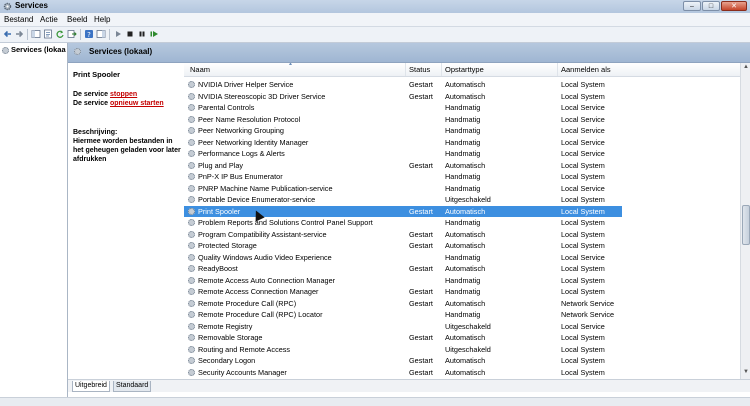 Image resolution: width=750 pixels, height=406 pixels. Describe the element at coordinates (89, 34) in the screenshot. I see `help-icon: ?` at that location.